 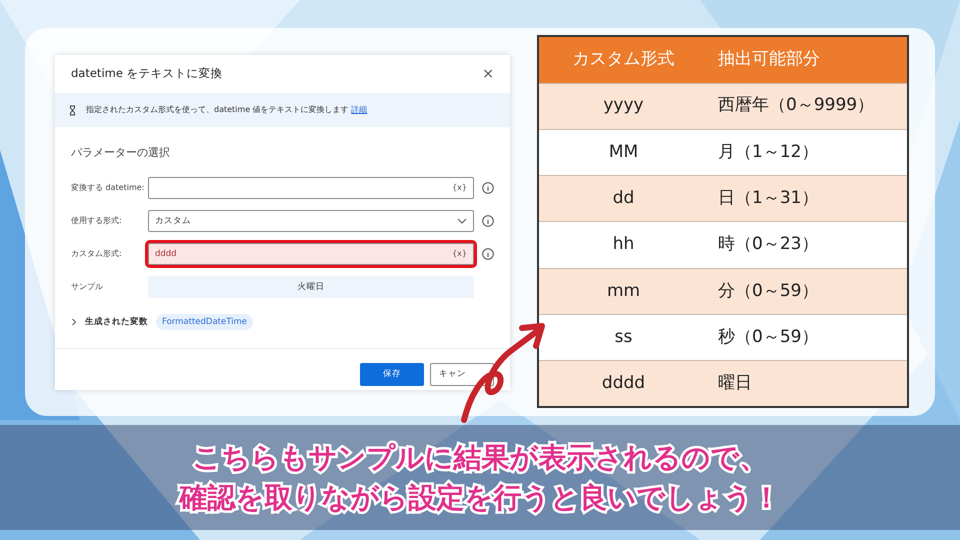 I want to click on close-button: ×, so click(x=488, y=74).